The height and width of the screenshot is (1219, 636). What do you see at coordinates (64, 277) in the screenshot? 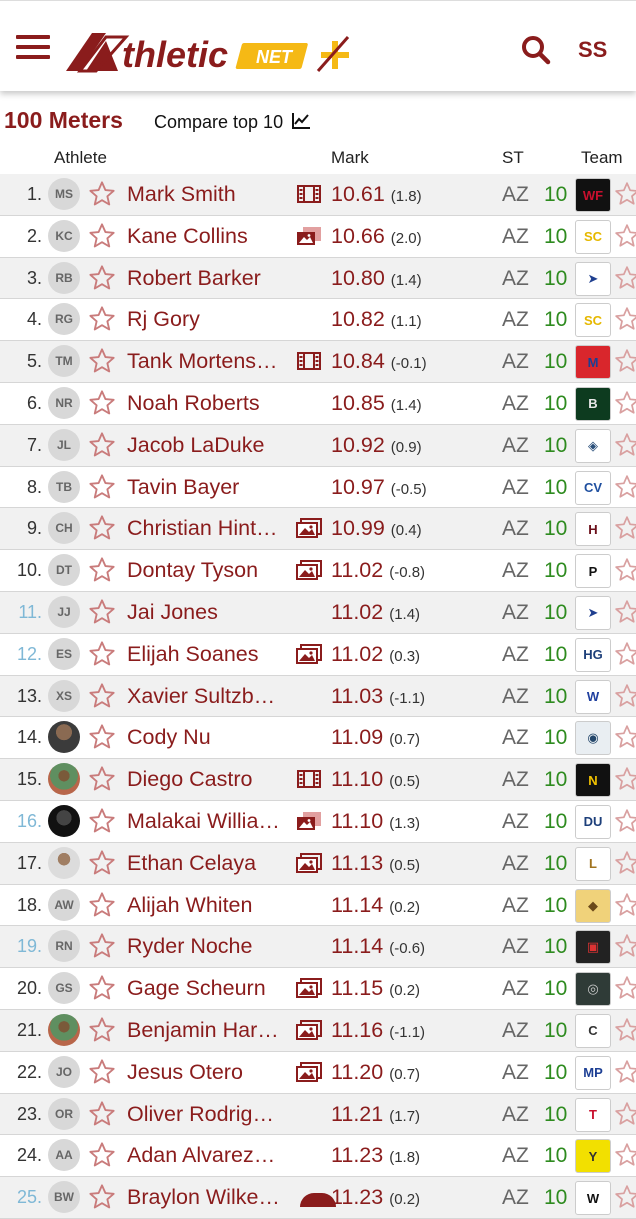
I see `athlete-initials-avatar: RB` at bounding box center [64, 277].